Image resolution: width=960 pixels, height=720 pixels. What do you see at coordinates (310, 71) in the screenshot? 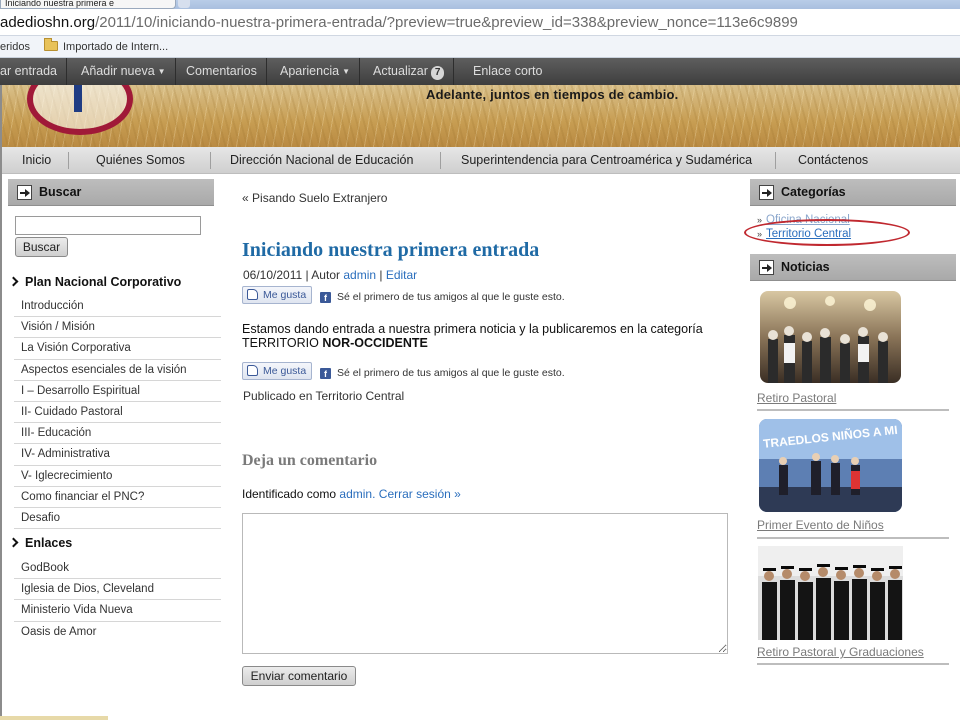
I see `adminbar-item-label: Apariencia` at bounding box center [310, 71].